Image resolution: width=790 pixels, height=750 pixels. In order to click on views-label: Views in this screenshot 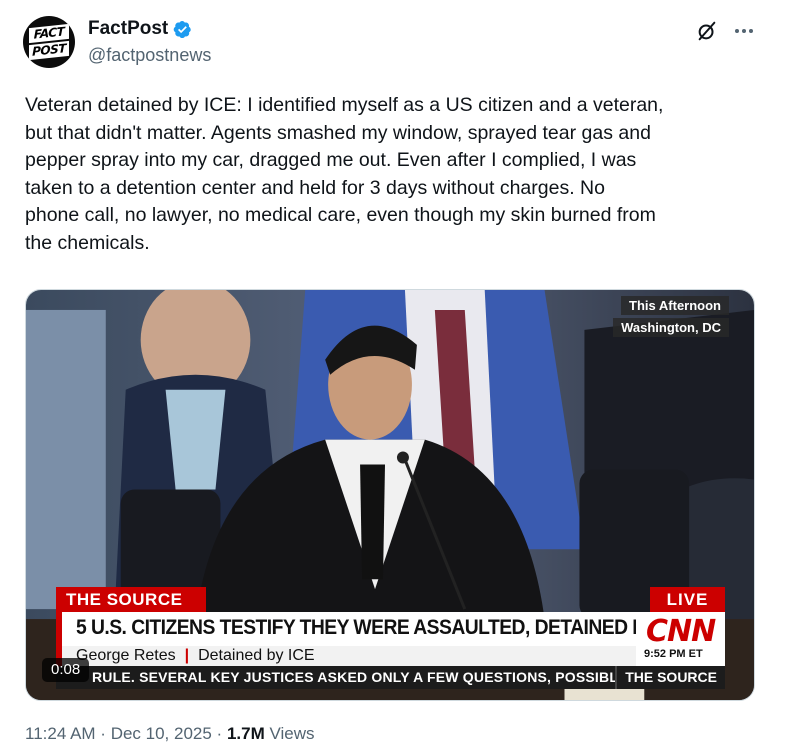, I will do `click(289, 733)`.